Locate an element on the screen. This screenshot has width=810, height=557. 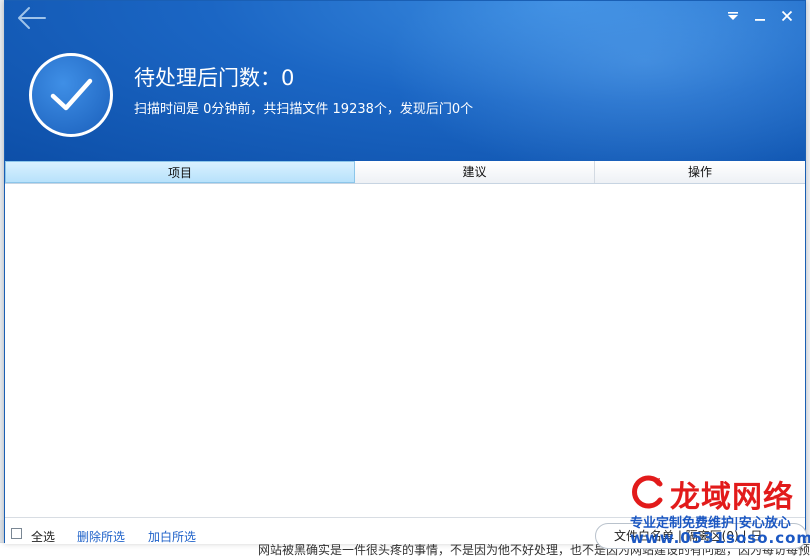
back-button is located at coordinates (33, 18).